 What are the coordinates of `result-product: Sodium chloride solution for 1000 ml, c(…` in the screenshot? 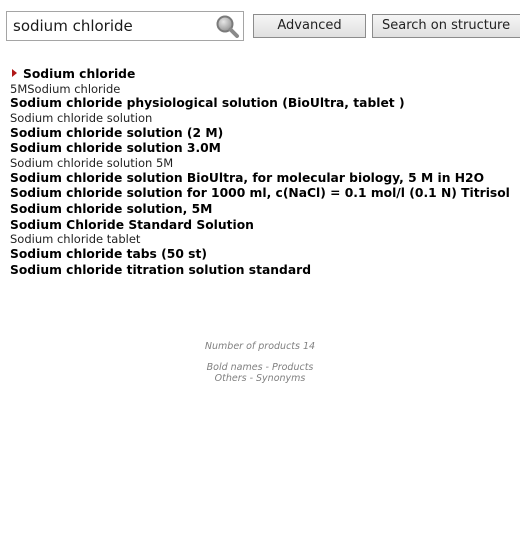 It's located at (260, 194).